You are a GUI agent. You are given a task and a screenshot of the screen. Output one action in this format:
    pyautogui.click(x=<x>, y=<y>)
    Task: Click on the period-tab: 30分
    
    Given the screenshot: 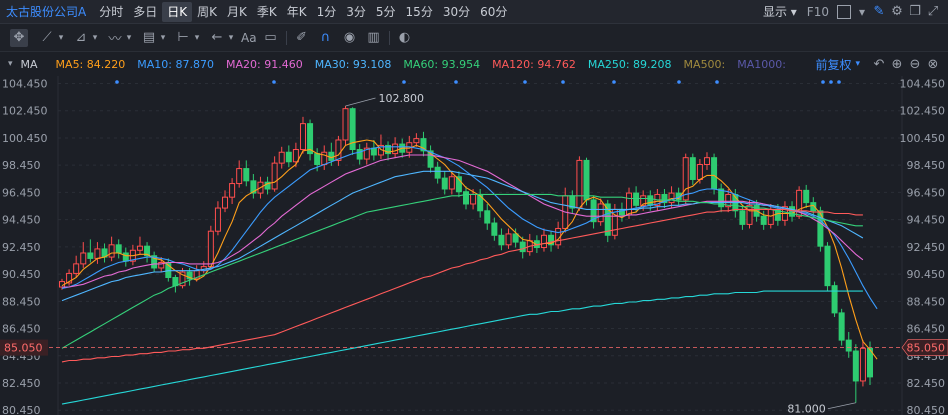 What is the action you would take?
    pyautogui.click(x=456, y=12)
    